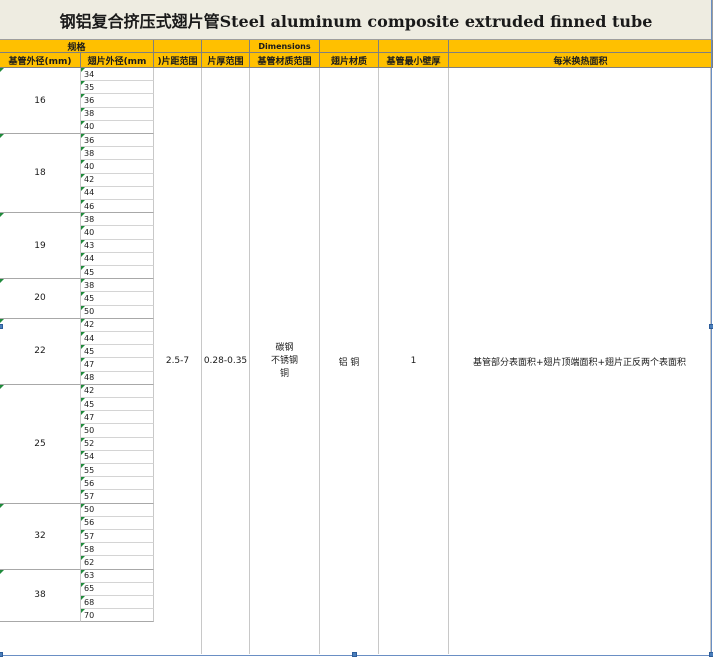  I want to click on pitch-cell: 2.5-7, so click(178, 361).